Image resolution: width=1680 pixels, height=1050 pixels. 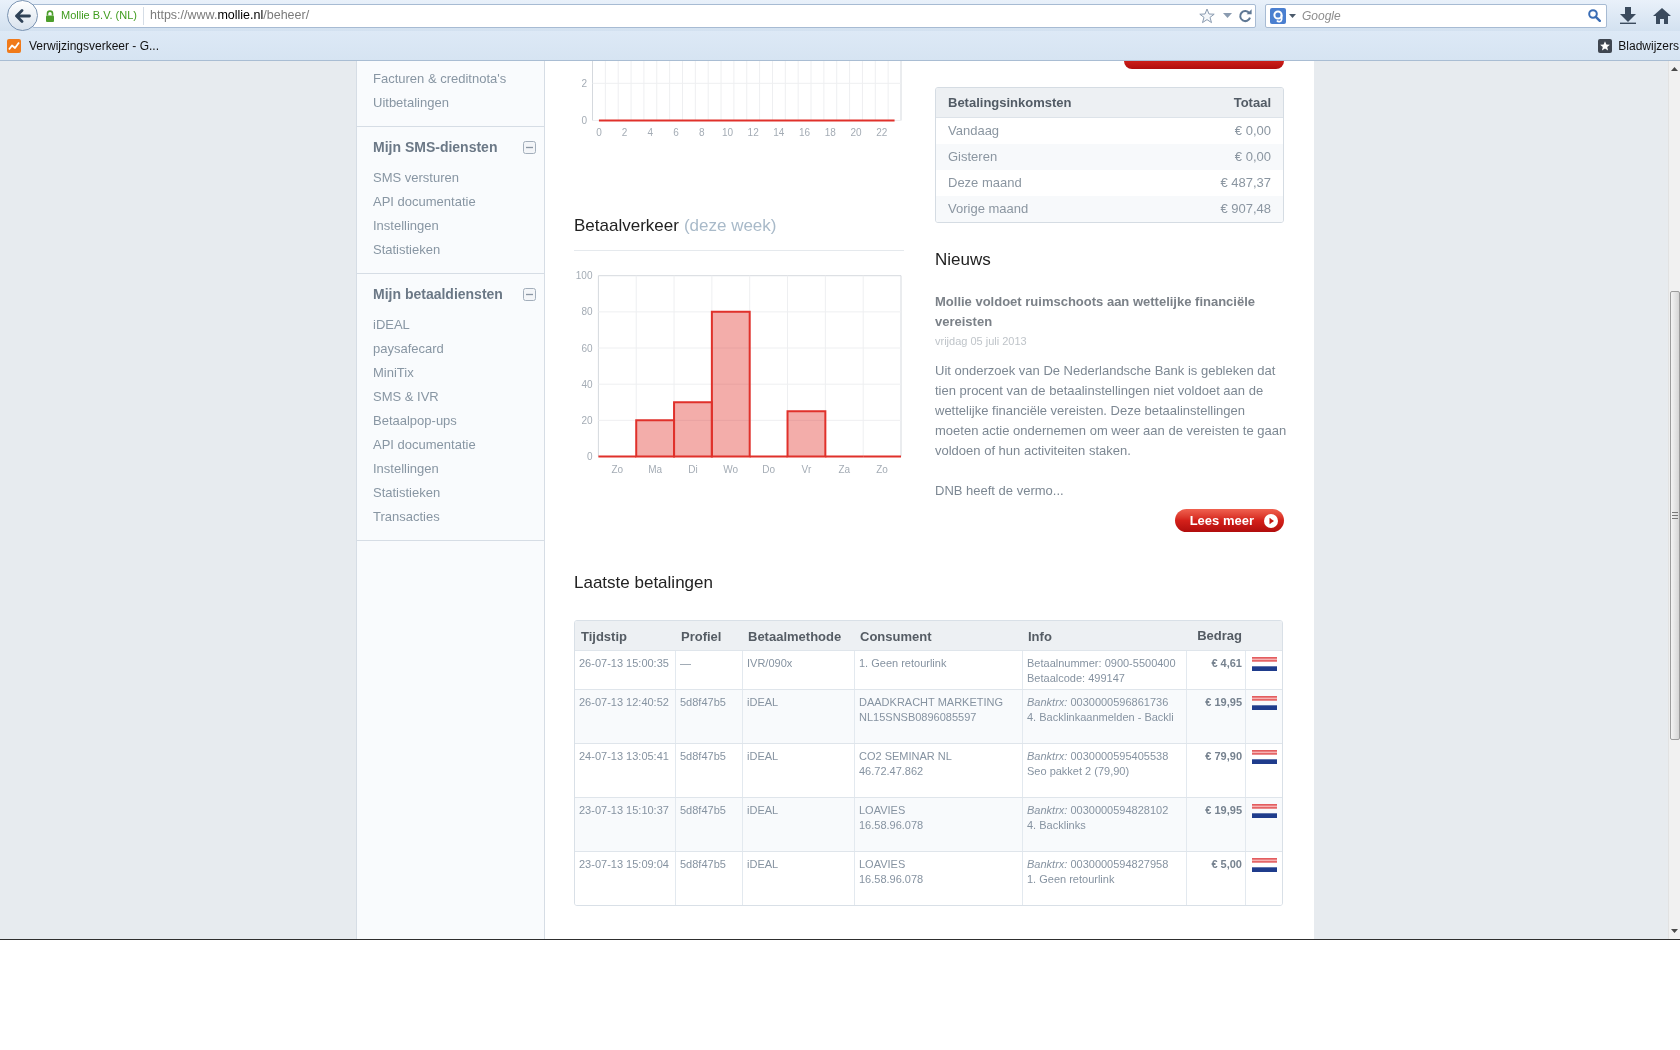 I want to click on scrollbar-thumb, so click(x=1674, y=515).